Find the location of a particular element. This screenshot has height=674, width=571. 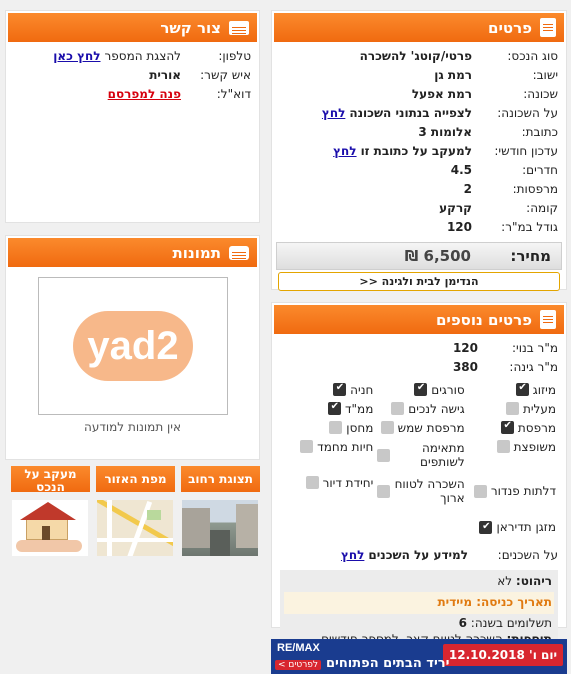

details-row: שכונה: רמת אפעל is located at coordinates (419, 93).